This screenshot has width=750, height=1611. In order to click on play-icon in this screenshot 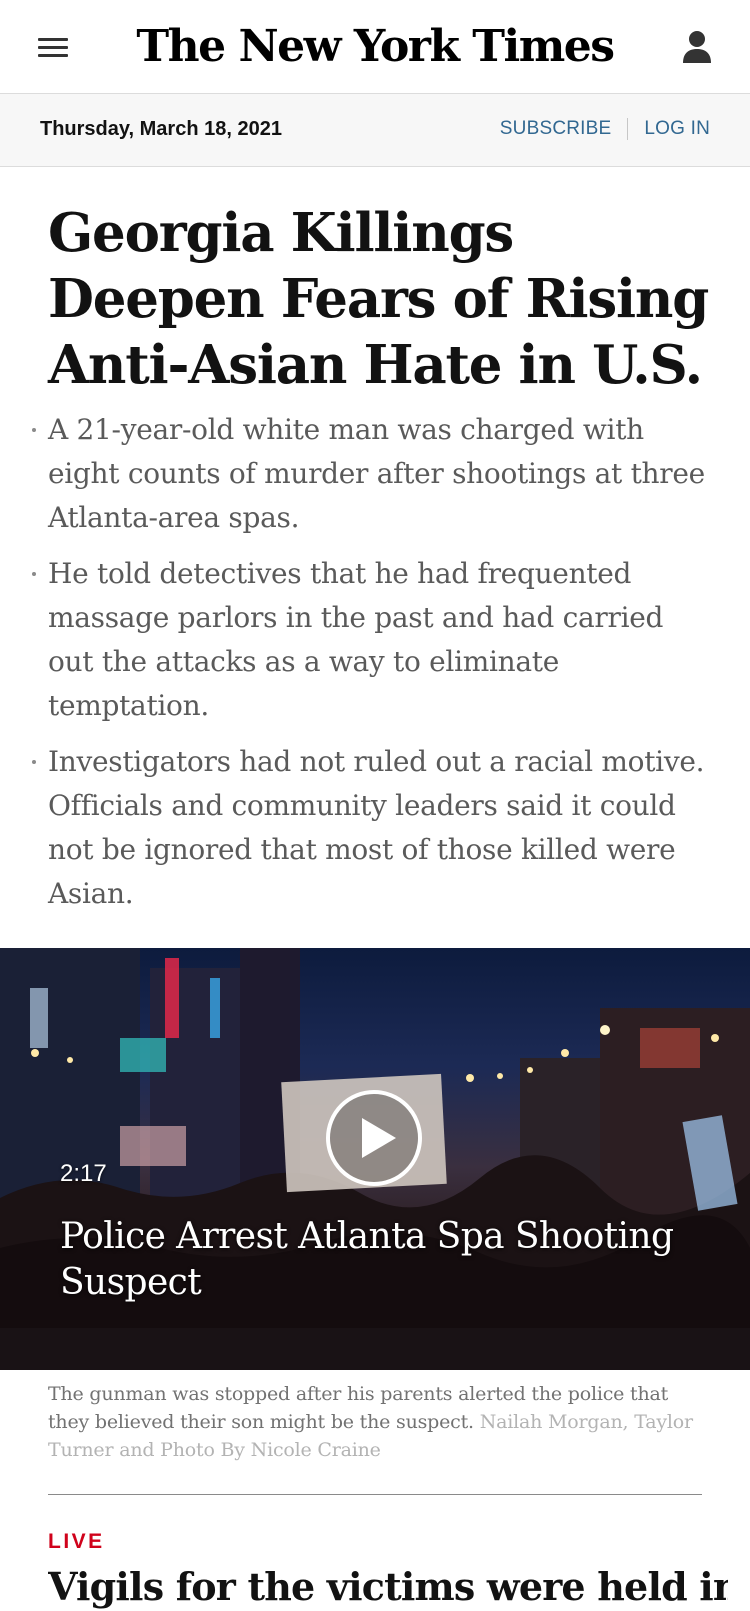, I will do `click(374, 1138)`.